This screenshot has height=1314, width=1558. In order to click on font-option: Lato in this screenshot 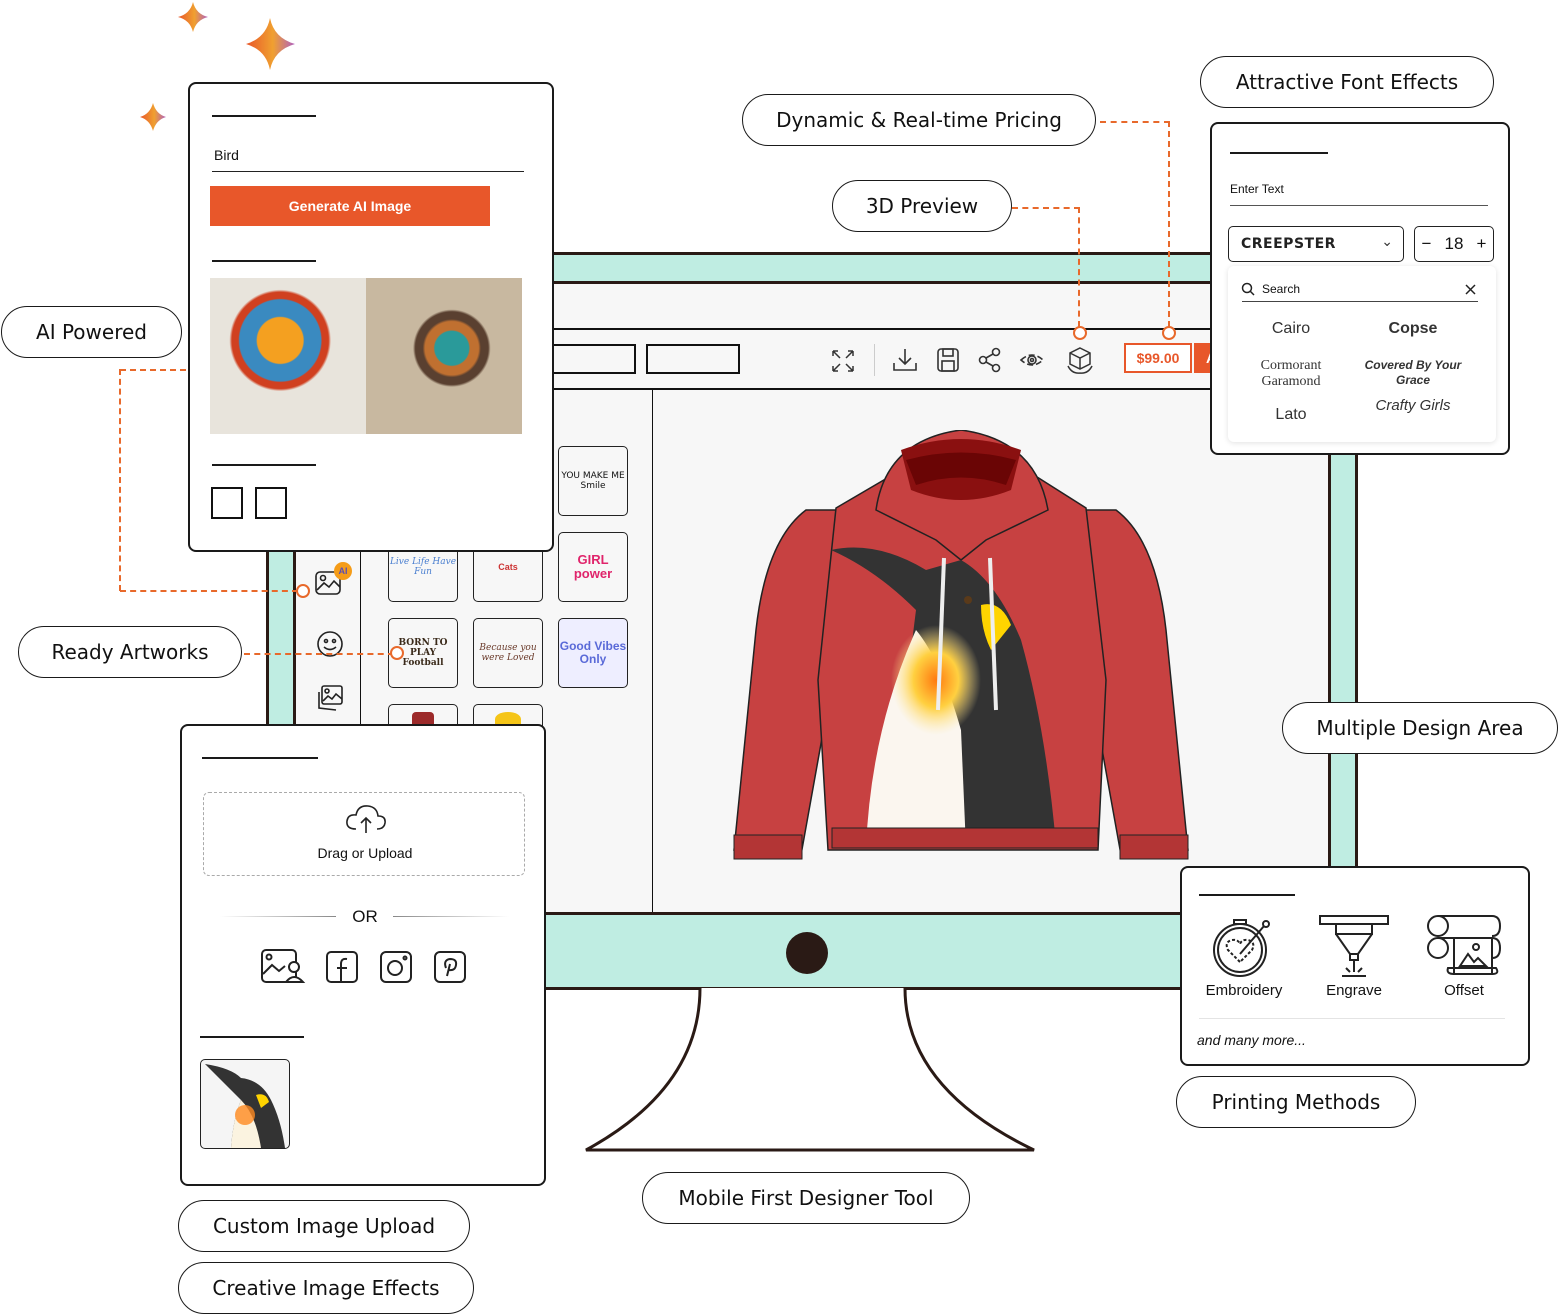, I will do `click(1291, 415)`.